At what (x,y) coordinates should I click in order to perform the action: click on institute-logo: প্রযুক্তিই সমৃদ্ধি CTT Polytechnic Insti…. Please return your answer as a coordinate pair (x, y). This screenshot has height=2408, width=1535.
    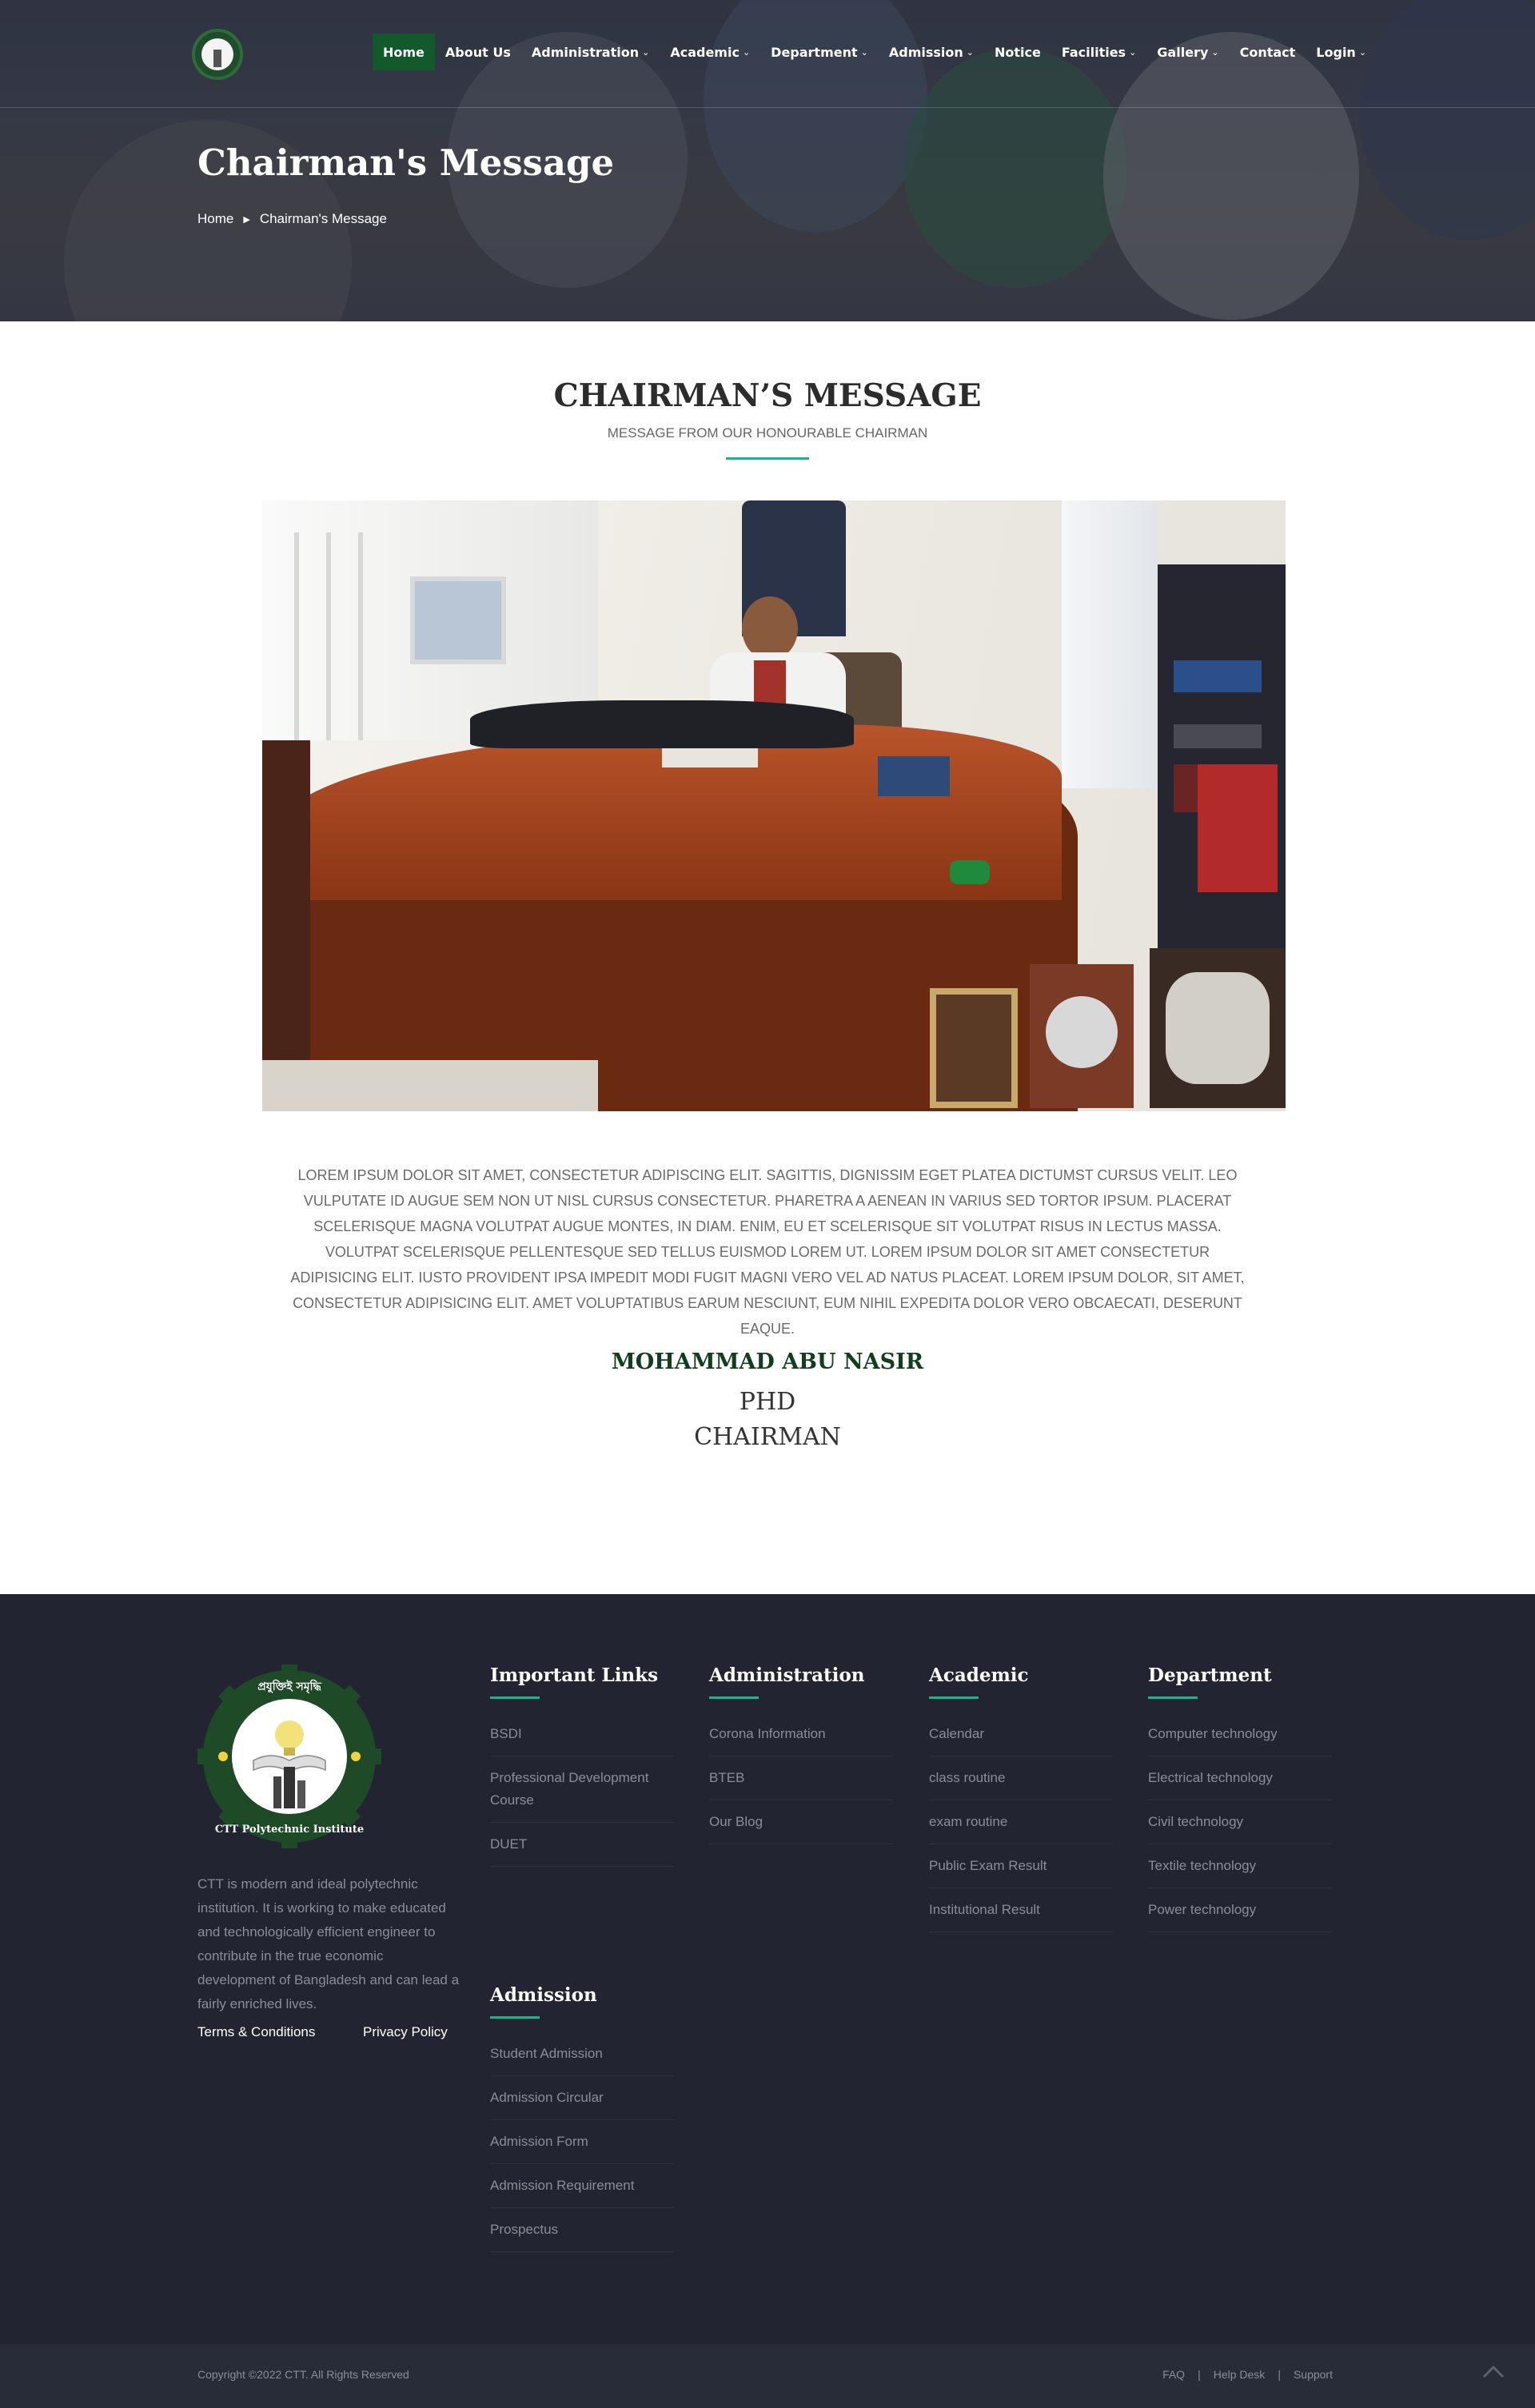
    Looking at the image, I should click on (289, 1756).